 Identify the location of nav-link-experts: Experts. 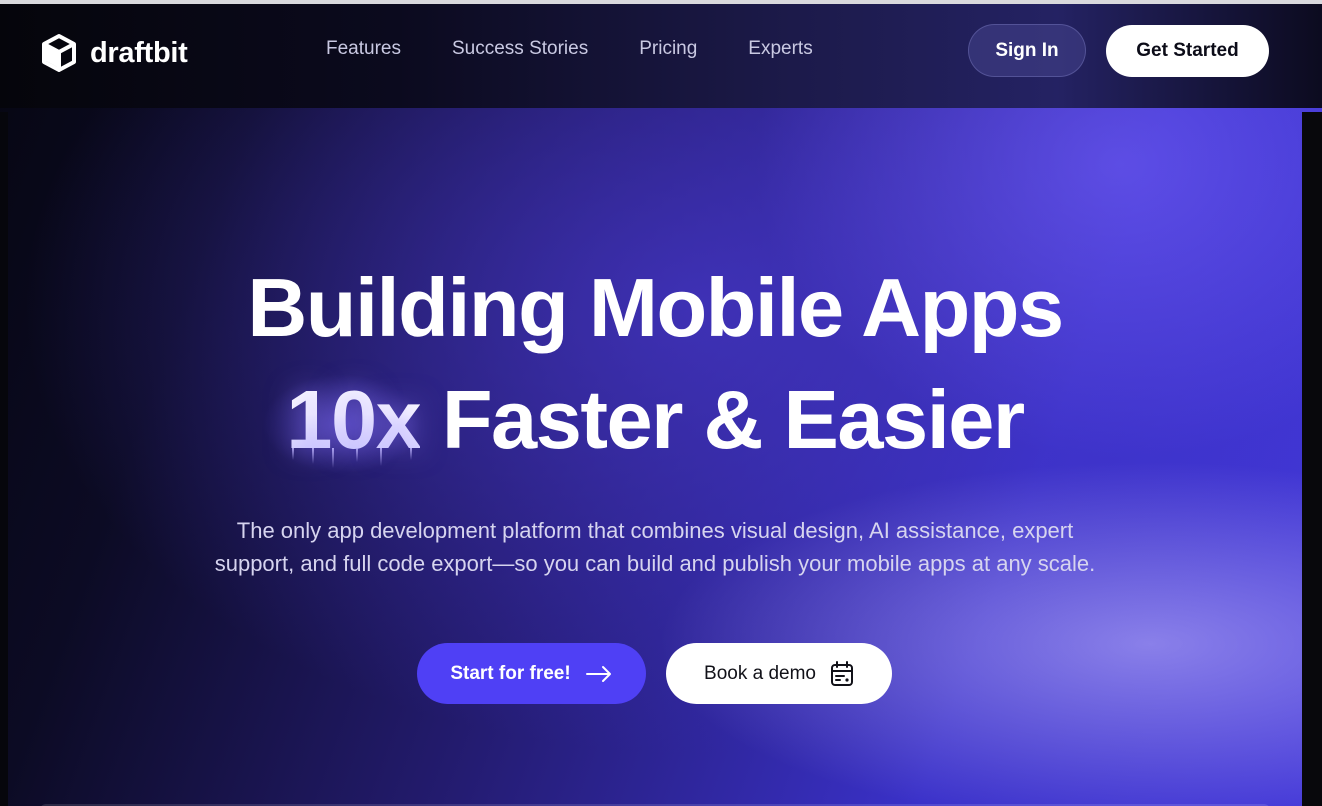
(780, 49).